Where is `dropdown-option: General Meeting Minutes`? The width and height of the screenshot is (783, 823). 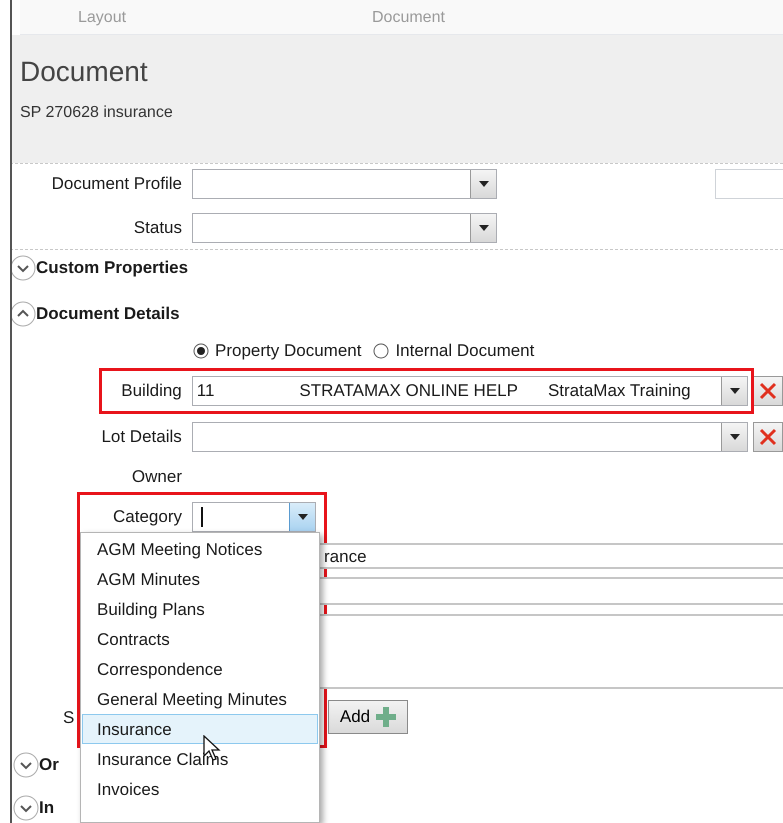
dropdown-option: General Meeting Minutes is located at coordinates (200, 699).